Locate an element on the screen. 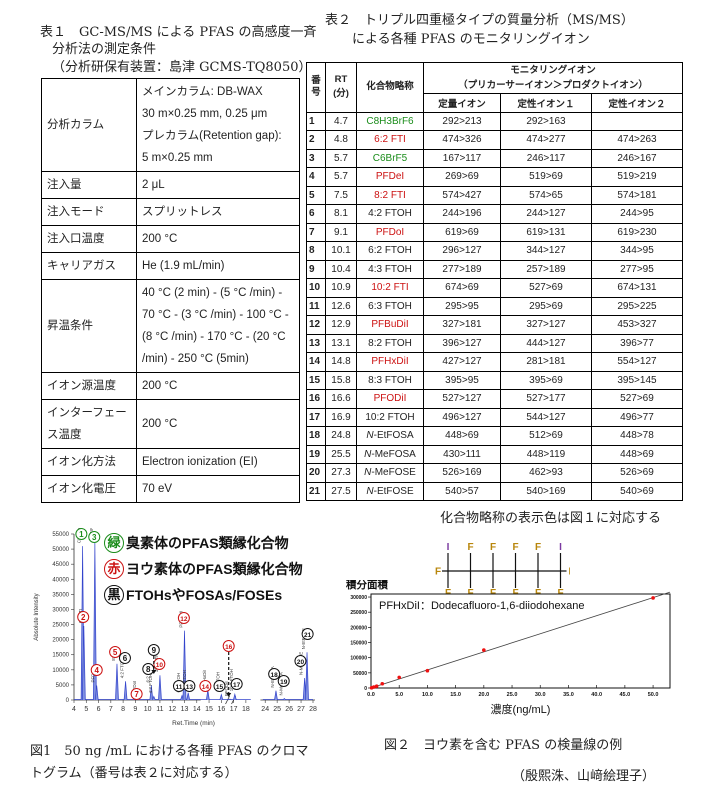 The width and height of the screenshot is (705, 800). condition-value: 200 °C is located at coordinates (218, 239).